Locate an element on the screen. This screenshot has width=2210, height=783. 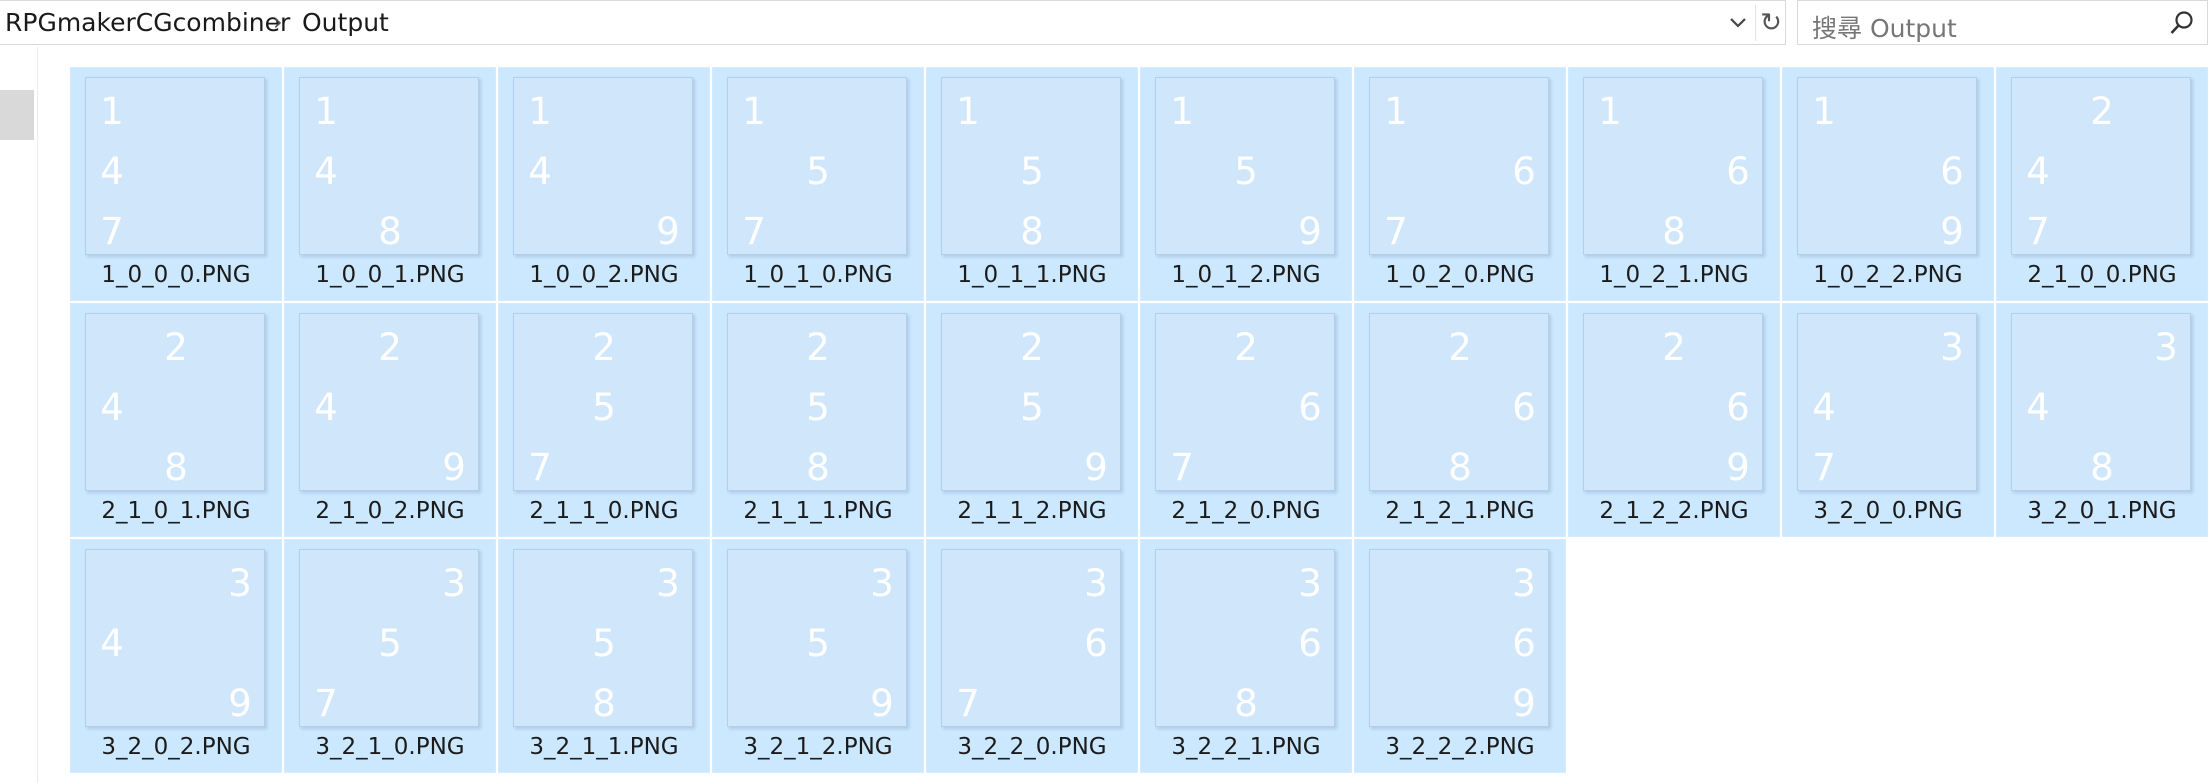
file-item: 2 4 7 2_1_0_0.PNG is located at coordinates (2102, 184).